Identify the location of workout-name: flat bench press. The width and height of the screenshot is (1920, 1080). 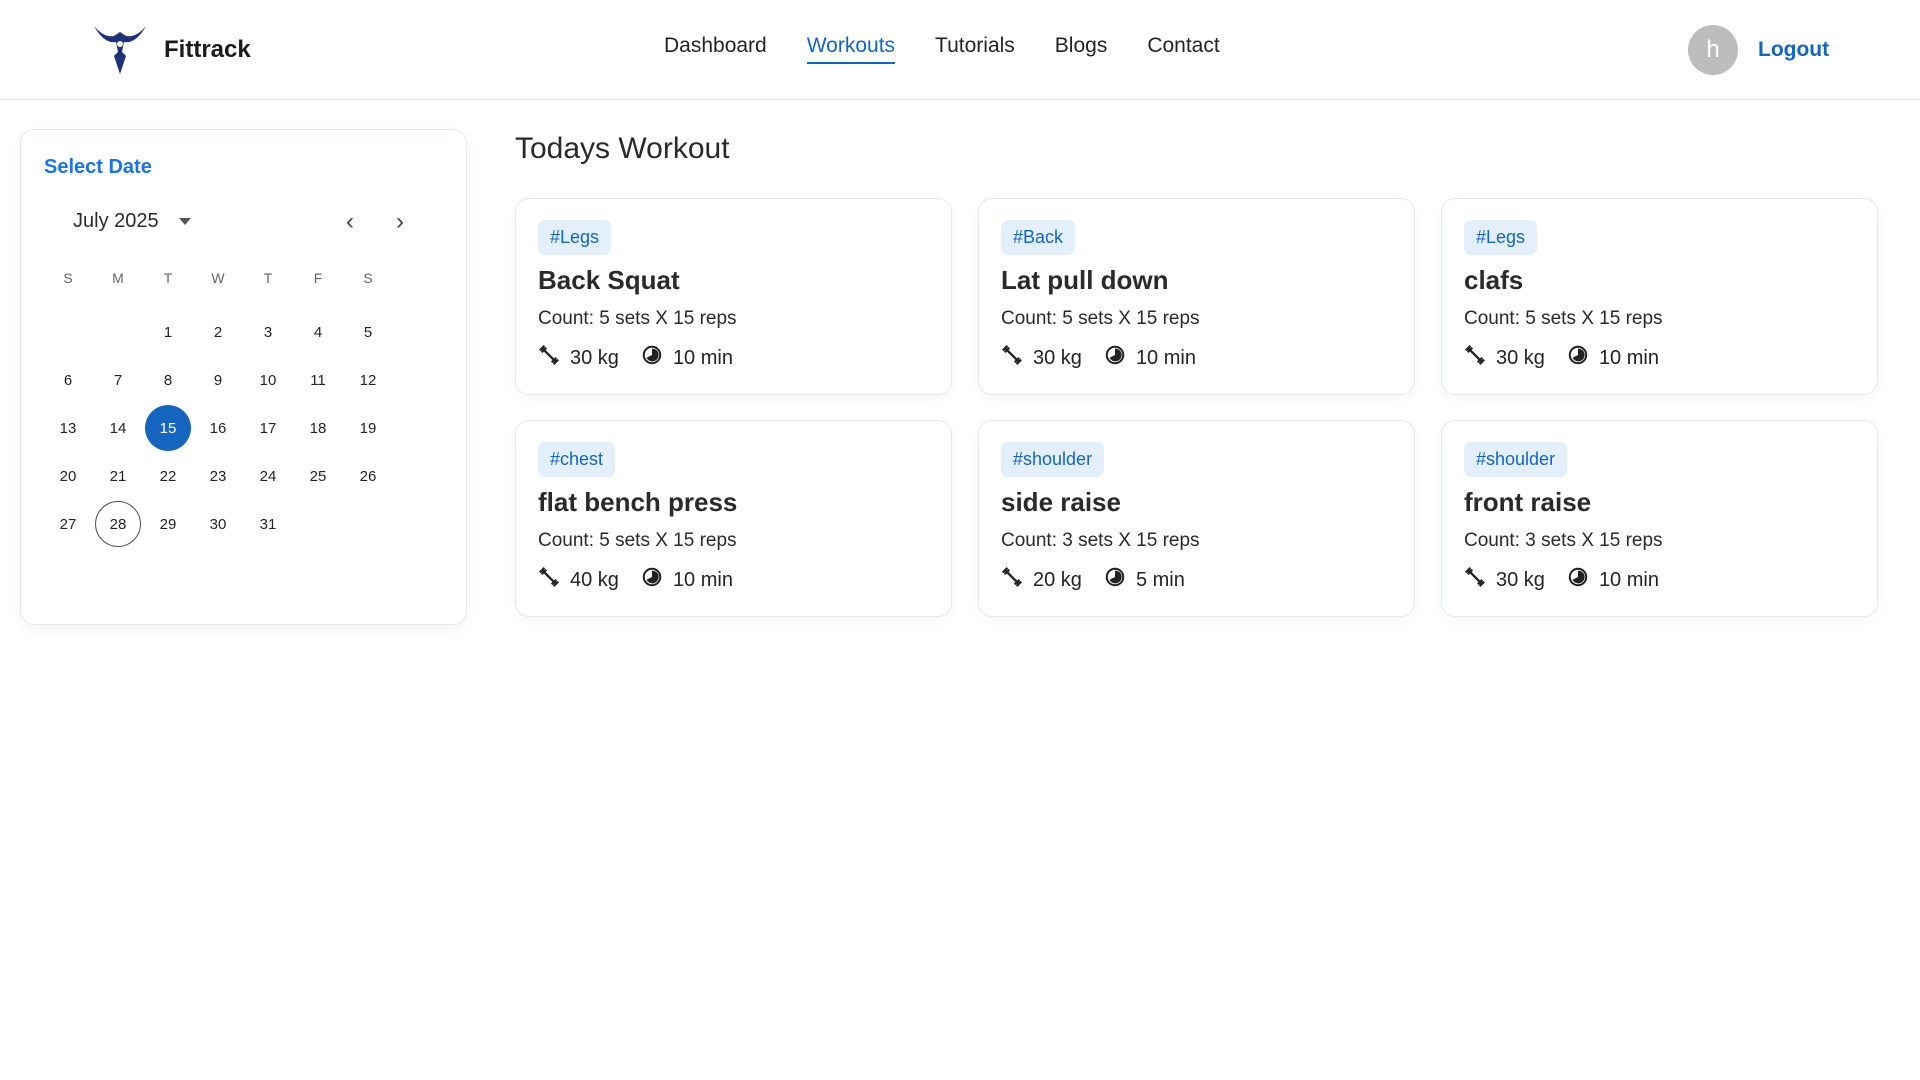
(638, 502).